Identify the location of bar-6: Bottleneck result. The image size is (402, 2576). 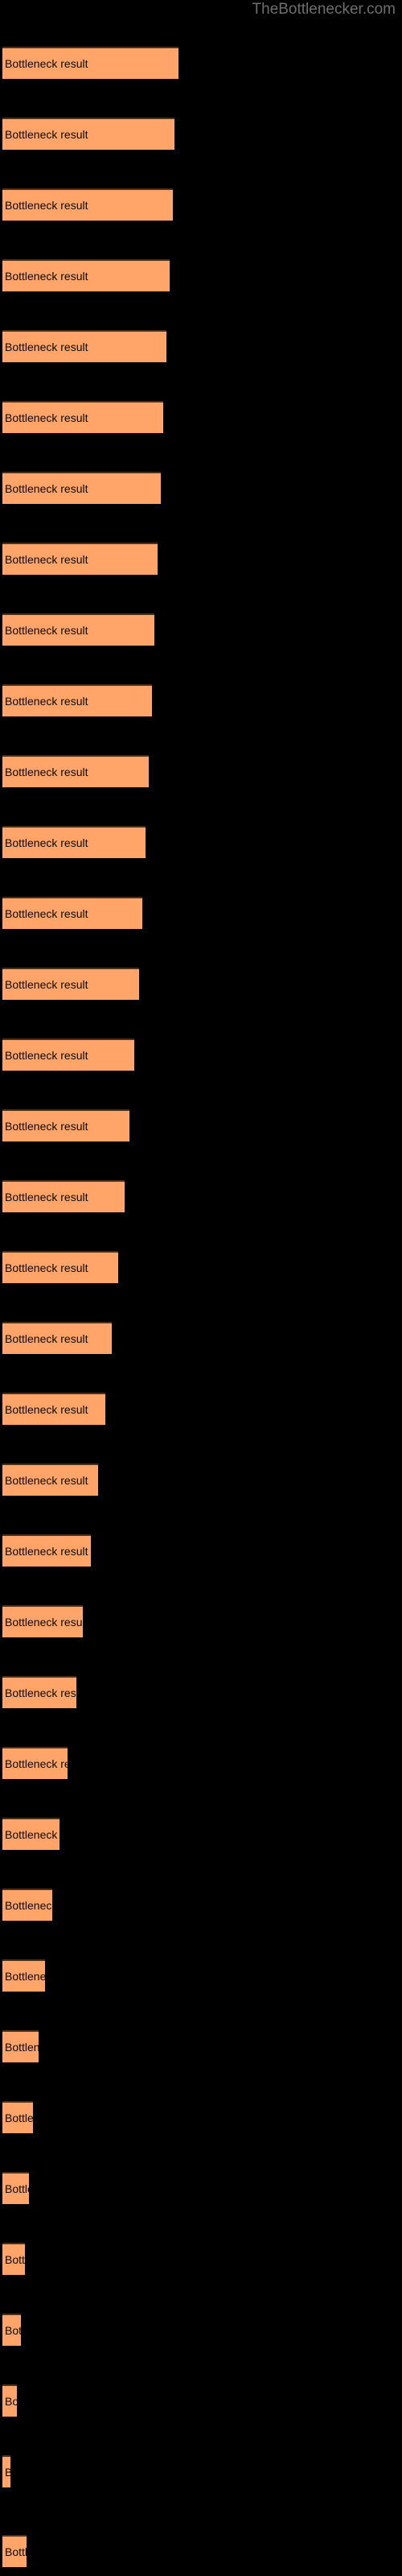
(82, 417).